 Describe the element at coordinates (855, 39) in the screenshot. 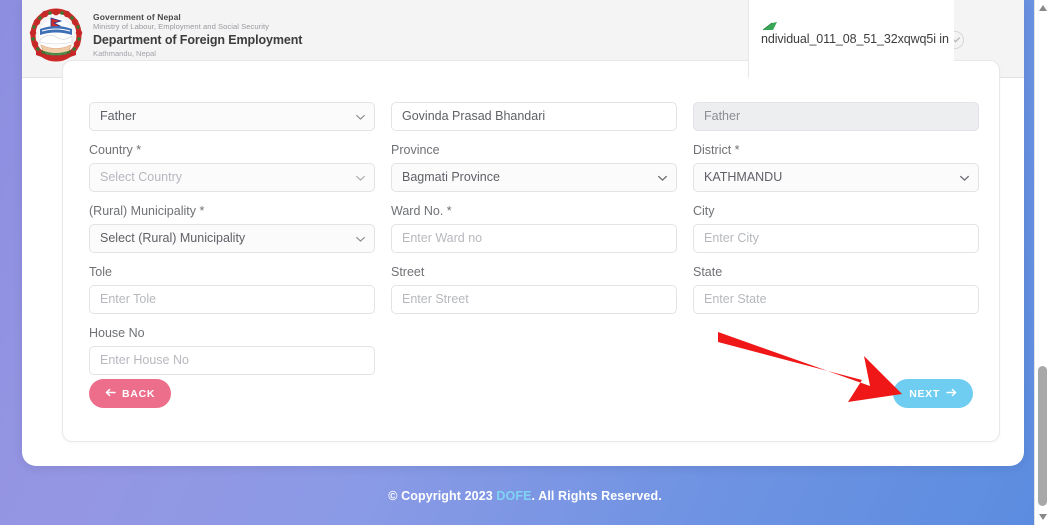

I see `download-file-name: ndividual_011_08_51_32xqwq5i in` at that location.